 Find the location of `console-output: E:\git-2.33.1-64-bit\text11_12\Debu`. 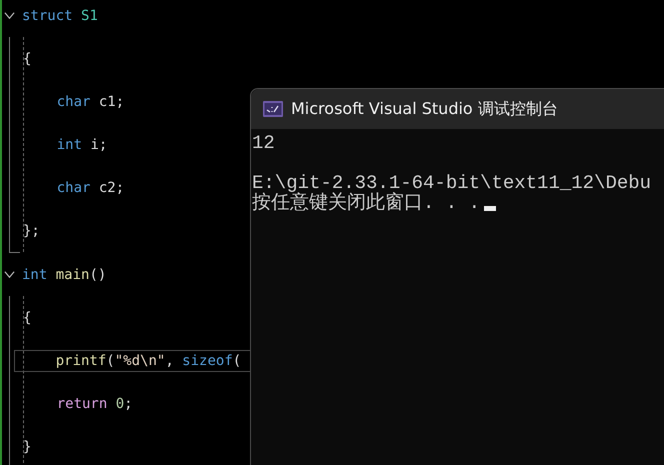

console-output: E:\git-2.33.1-64-bit\text11_12\Debu is located at coordinates (452, 183).